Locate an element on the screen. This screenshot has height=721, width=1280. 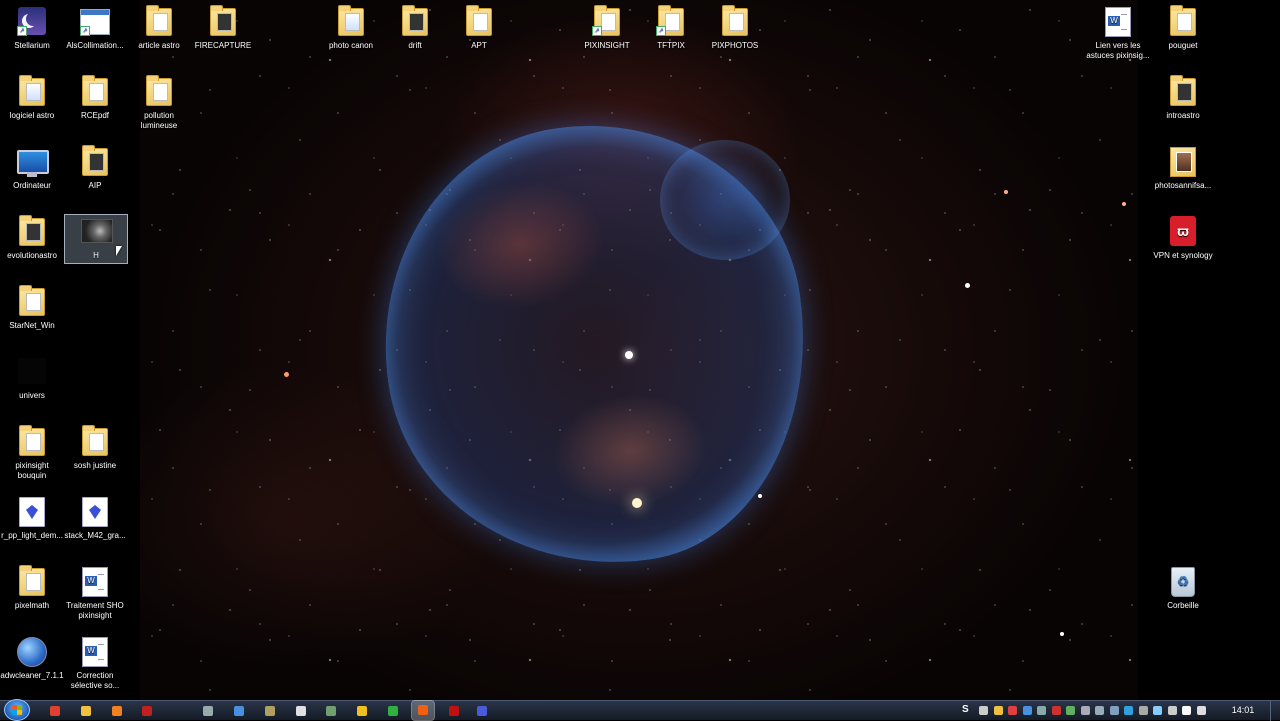
tray-flag-icon is located at coordinates (1143, 710).